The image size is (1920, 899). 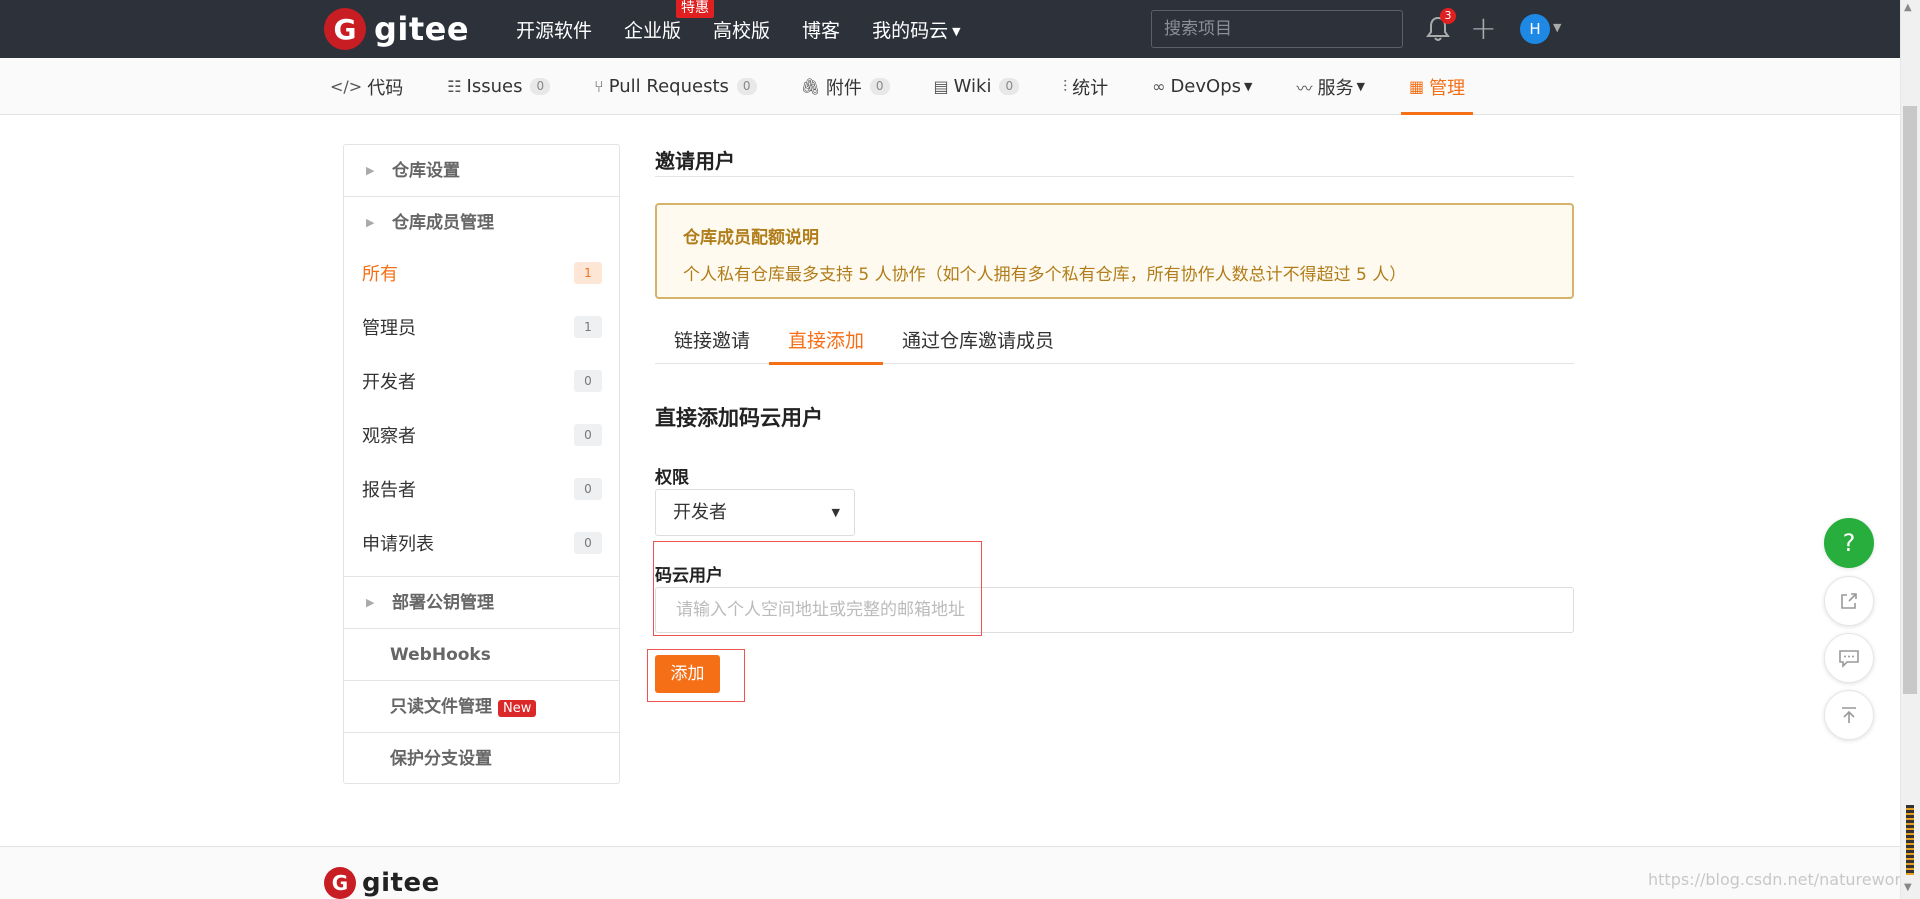 I want to click on question-icon: ?, so click(x=1849, y=543).